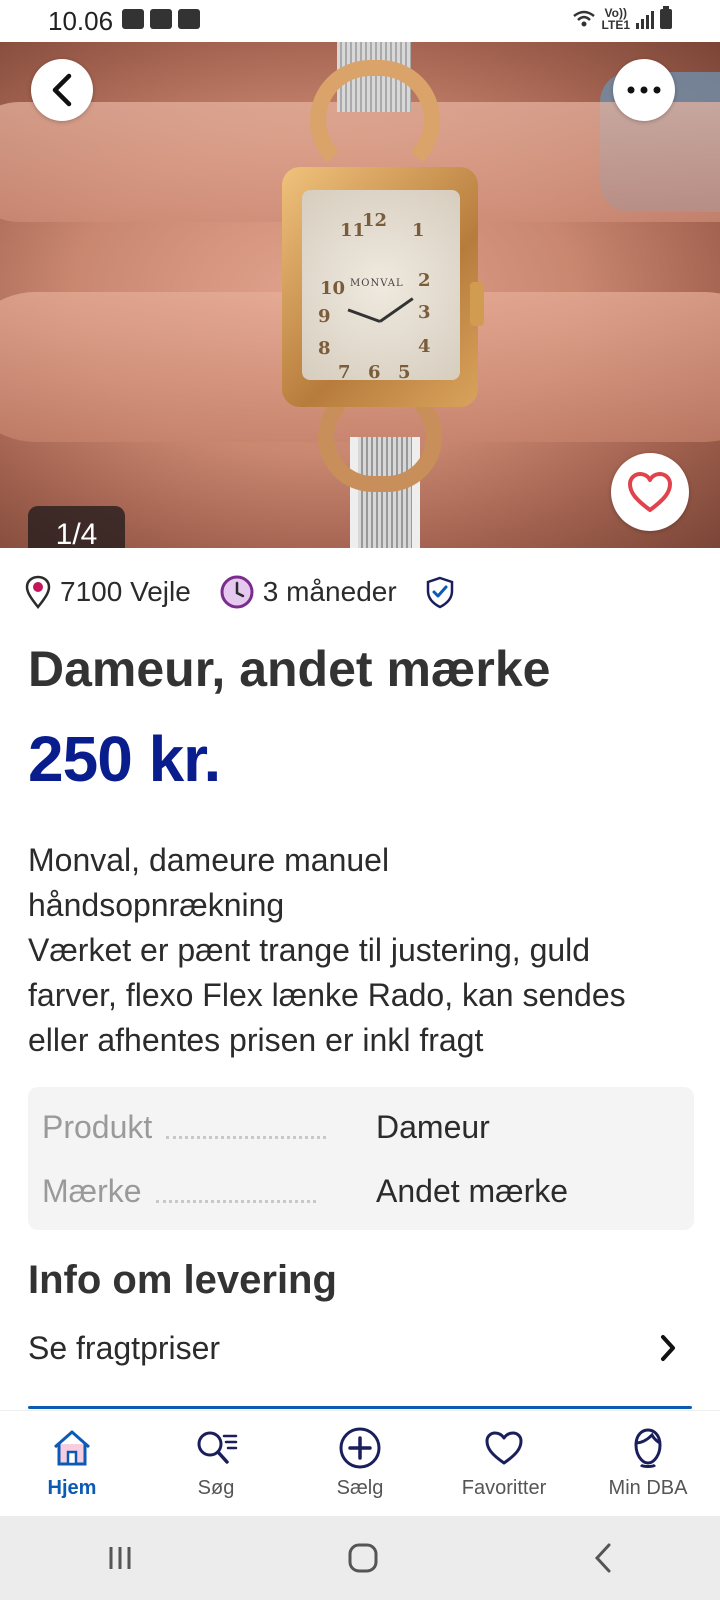 The image size is (720, 1600). I want to click on profile-icon, so click(648, 1448).